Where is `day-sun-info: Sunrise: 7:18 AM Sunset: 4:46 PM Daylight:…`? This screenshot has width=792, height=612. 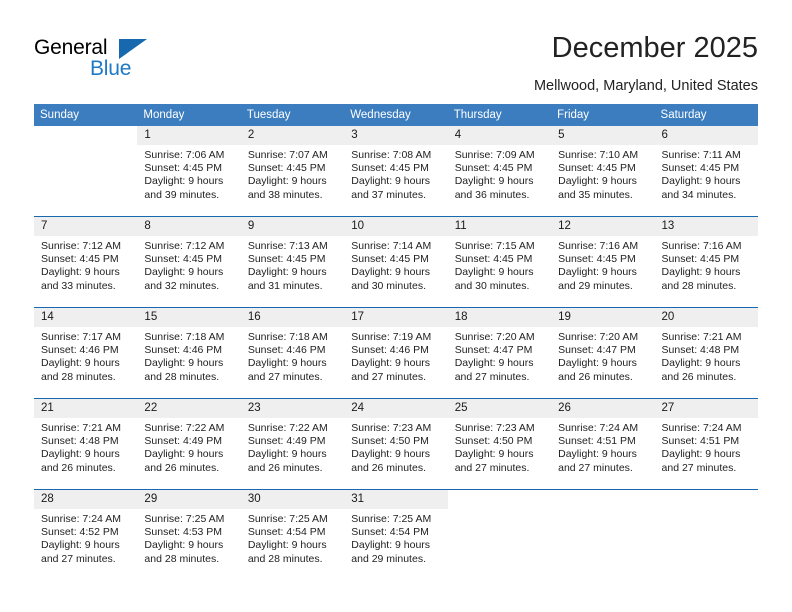
day-sun-info: Sunrise: 7:18 AM Sunset: 4:46 PM Daylight:… is located at coordinates (188, 355).